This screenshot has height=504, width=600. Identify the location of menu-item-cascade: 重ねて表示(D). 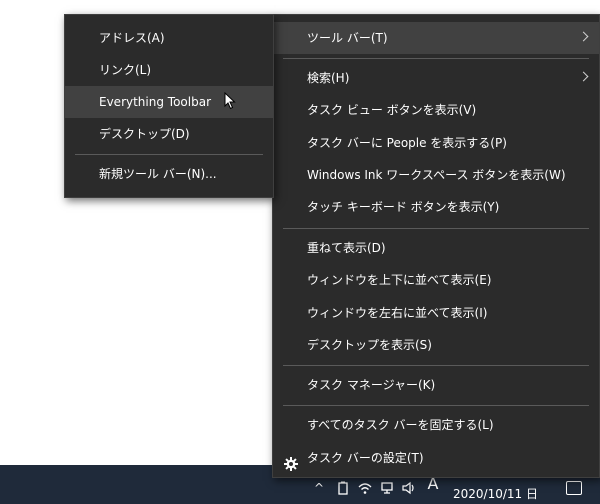
(436, 248).